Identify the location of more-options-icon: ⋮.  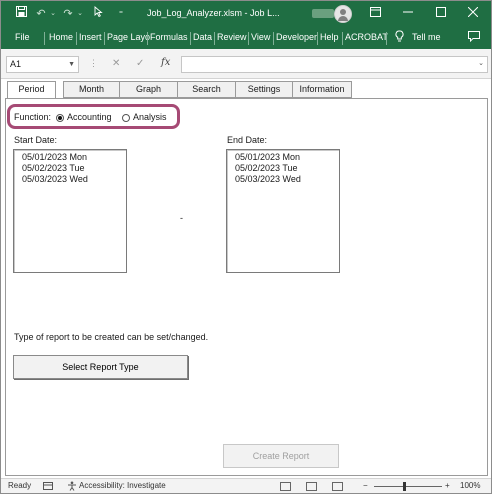
(93, 63).